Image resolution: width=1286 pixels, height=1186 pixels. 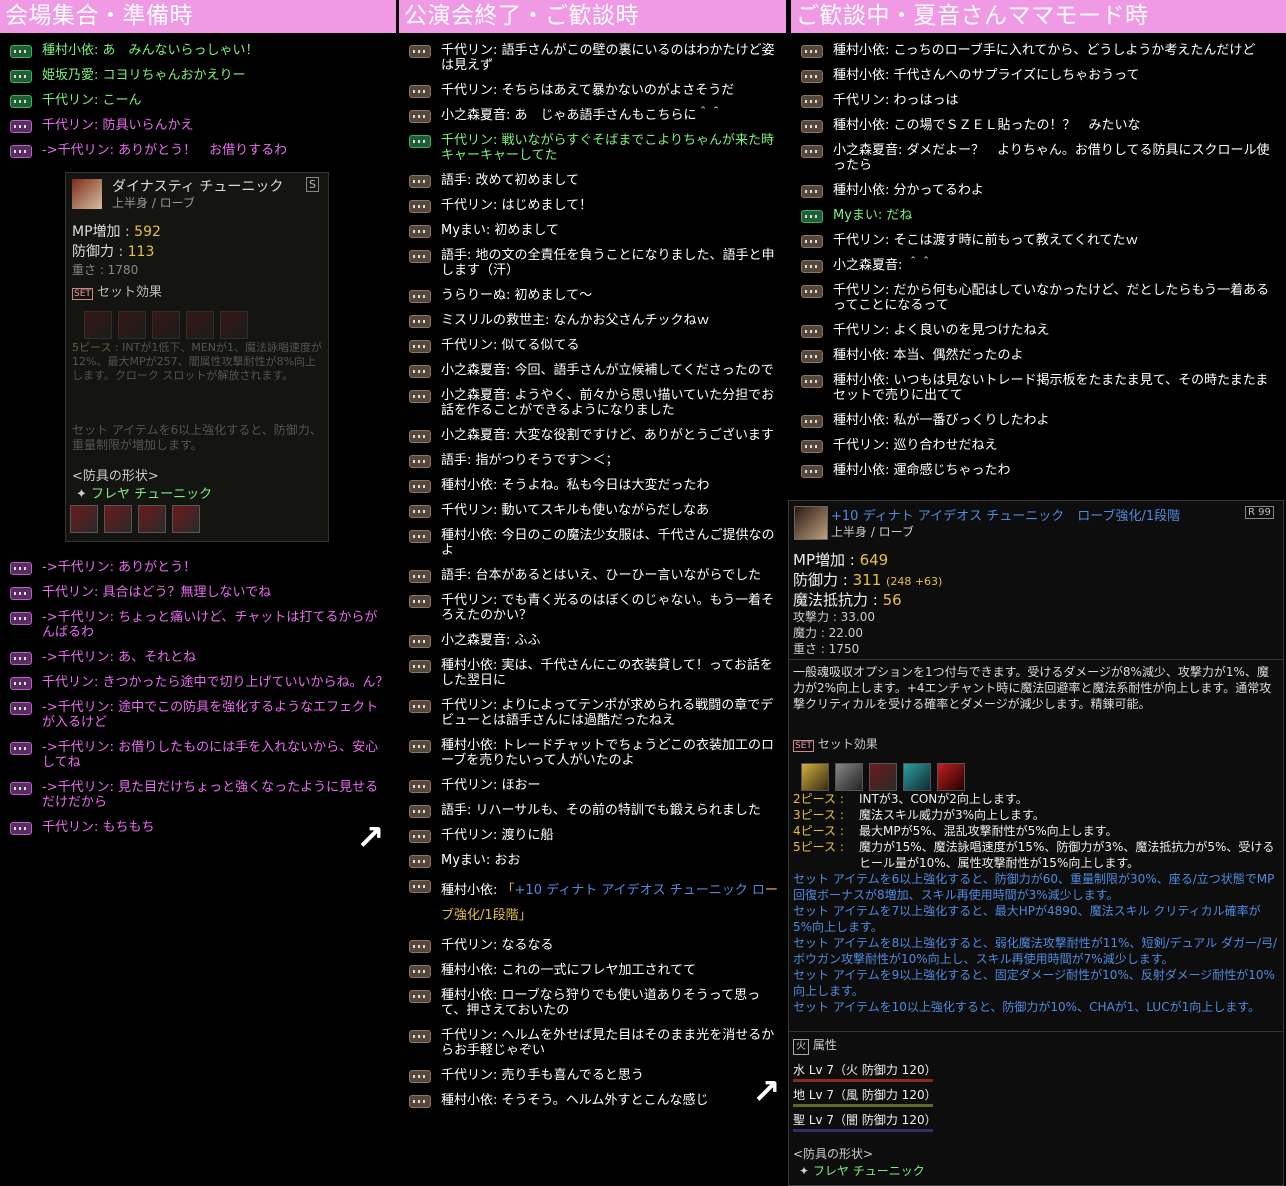 What do you see at coordinates (862, 1171) in the screenshot?
I see `shape-name: ✦ フレヤ チューニック` at bounding box center [862, 1171].